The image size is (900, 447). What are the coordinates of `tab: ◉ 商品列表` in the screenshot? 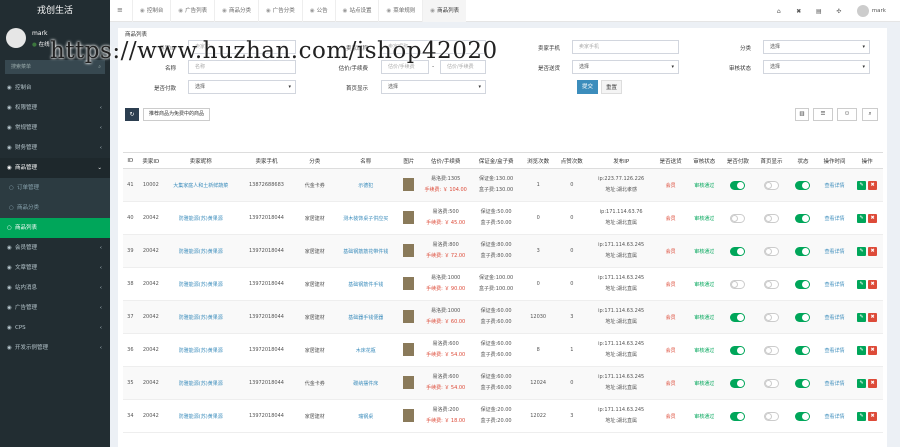 It's located at (444, 11).